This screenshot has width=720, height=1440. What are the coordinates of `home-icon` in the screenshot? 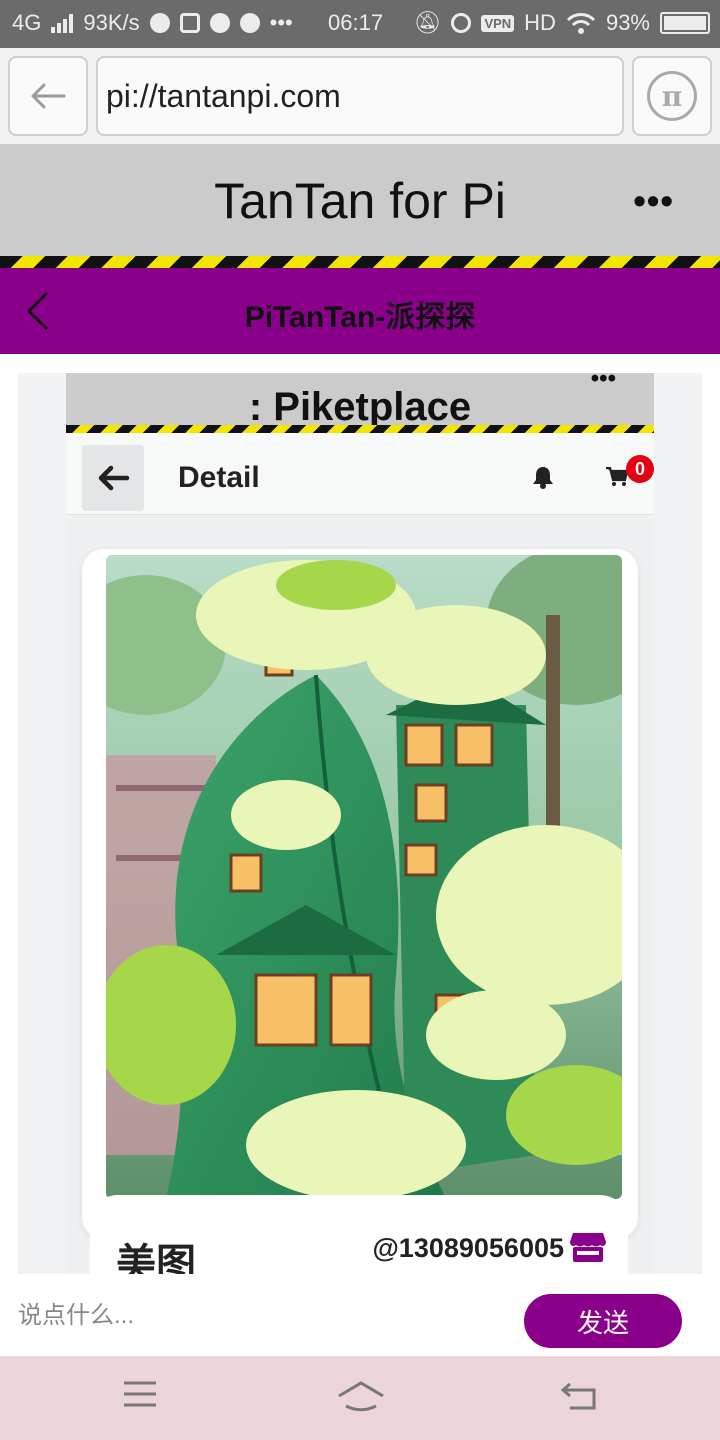 It's located at (361, 1396).